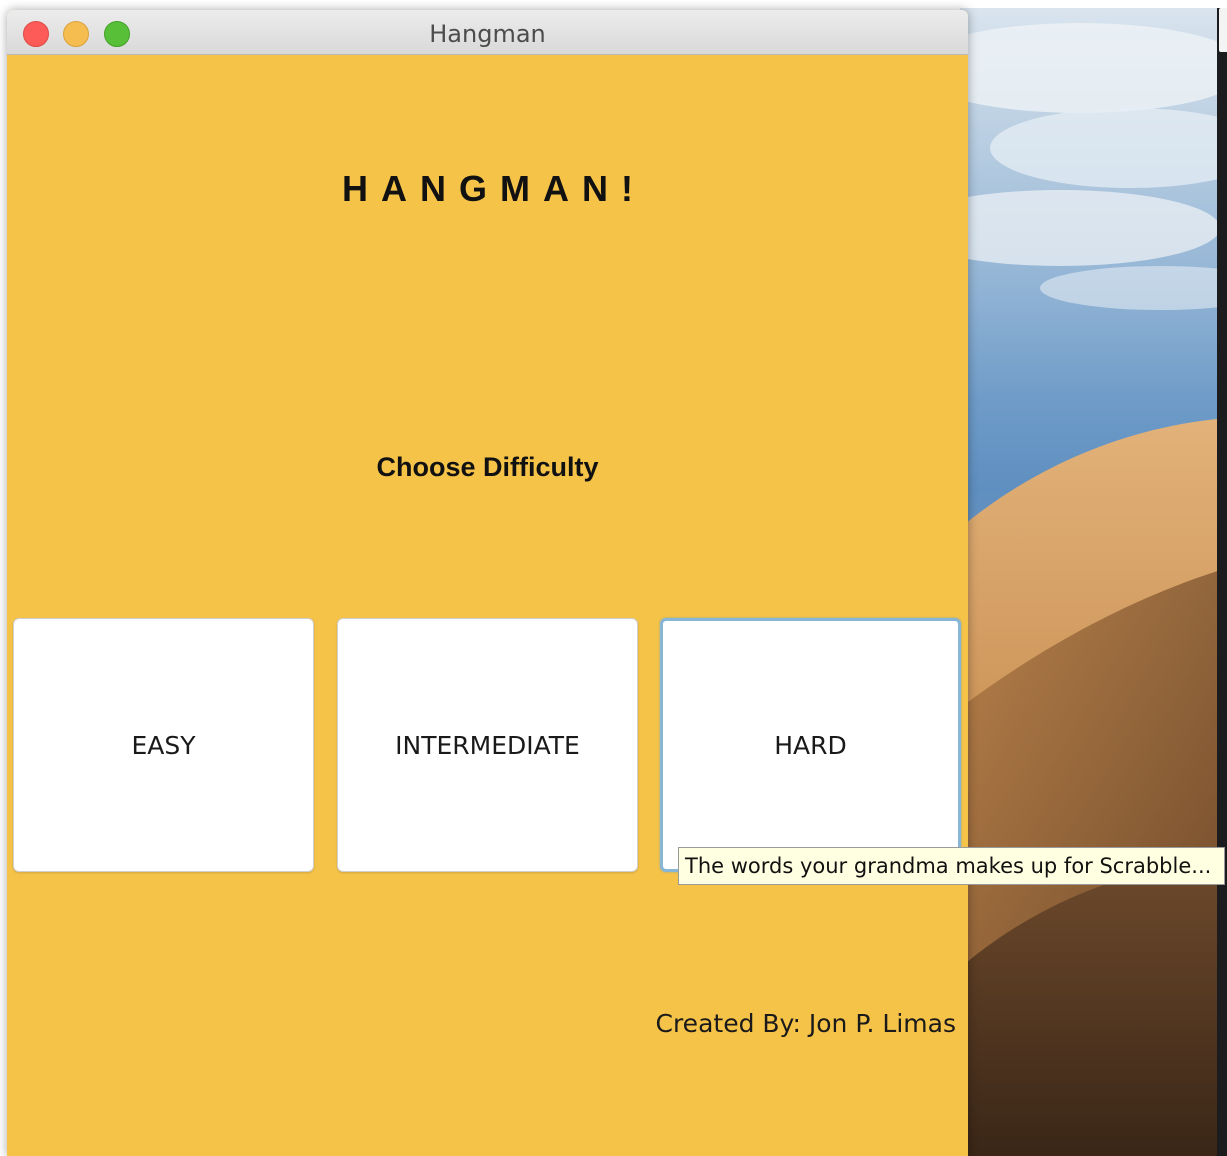  What do you see at coordinates (487, 745) in the screenshot?
I see `intermediate-button: INTERMEDIATE` at bounding box center [487, 745].